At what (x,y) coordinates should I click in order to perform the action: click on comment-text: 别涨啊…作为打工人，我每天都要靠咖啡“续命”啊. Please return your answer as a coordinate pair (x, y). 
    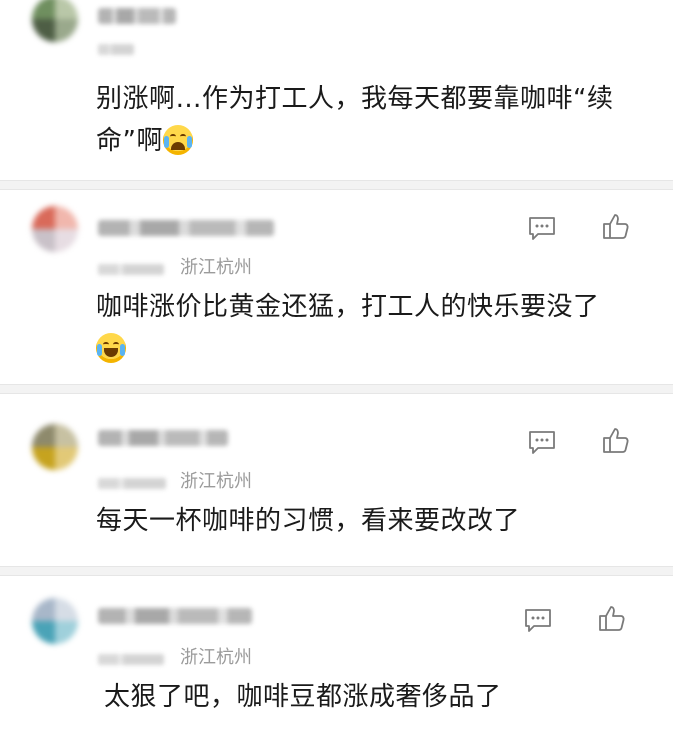
    Looking at the image, I should click on (369, 120).